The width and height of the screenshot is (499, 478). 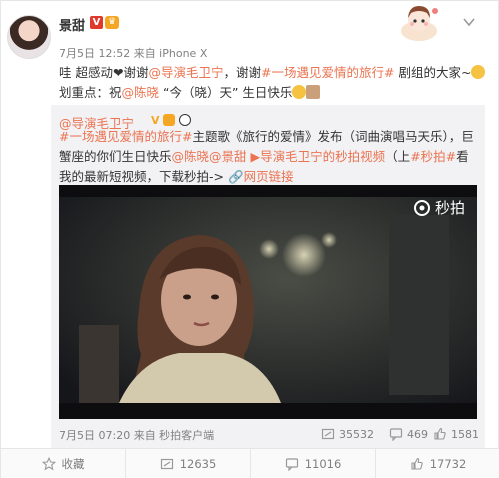 What do you see at coordinates (356, 434) in the screenshot?
I see `repost-repost-value: 35532` at bounding box center [356, 434].